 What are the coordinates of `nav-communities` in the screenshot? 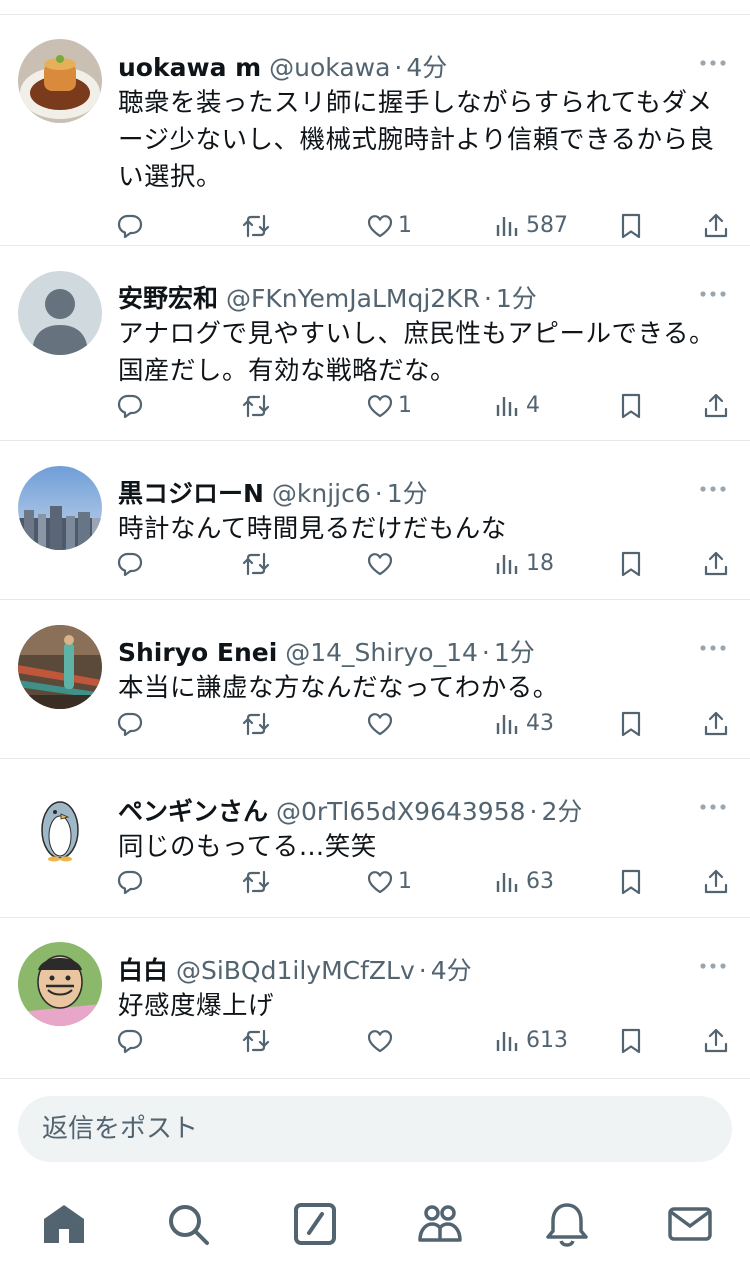 It's located at (440, 1224).